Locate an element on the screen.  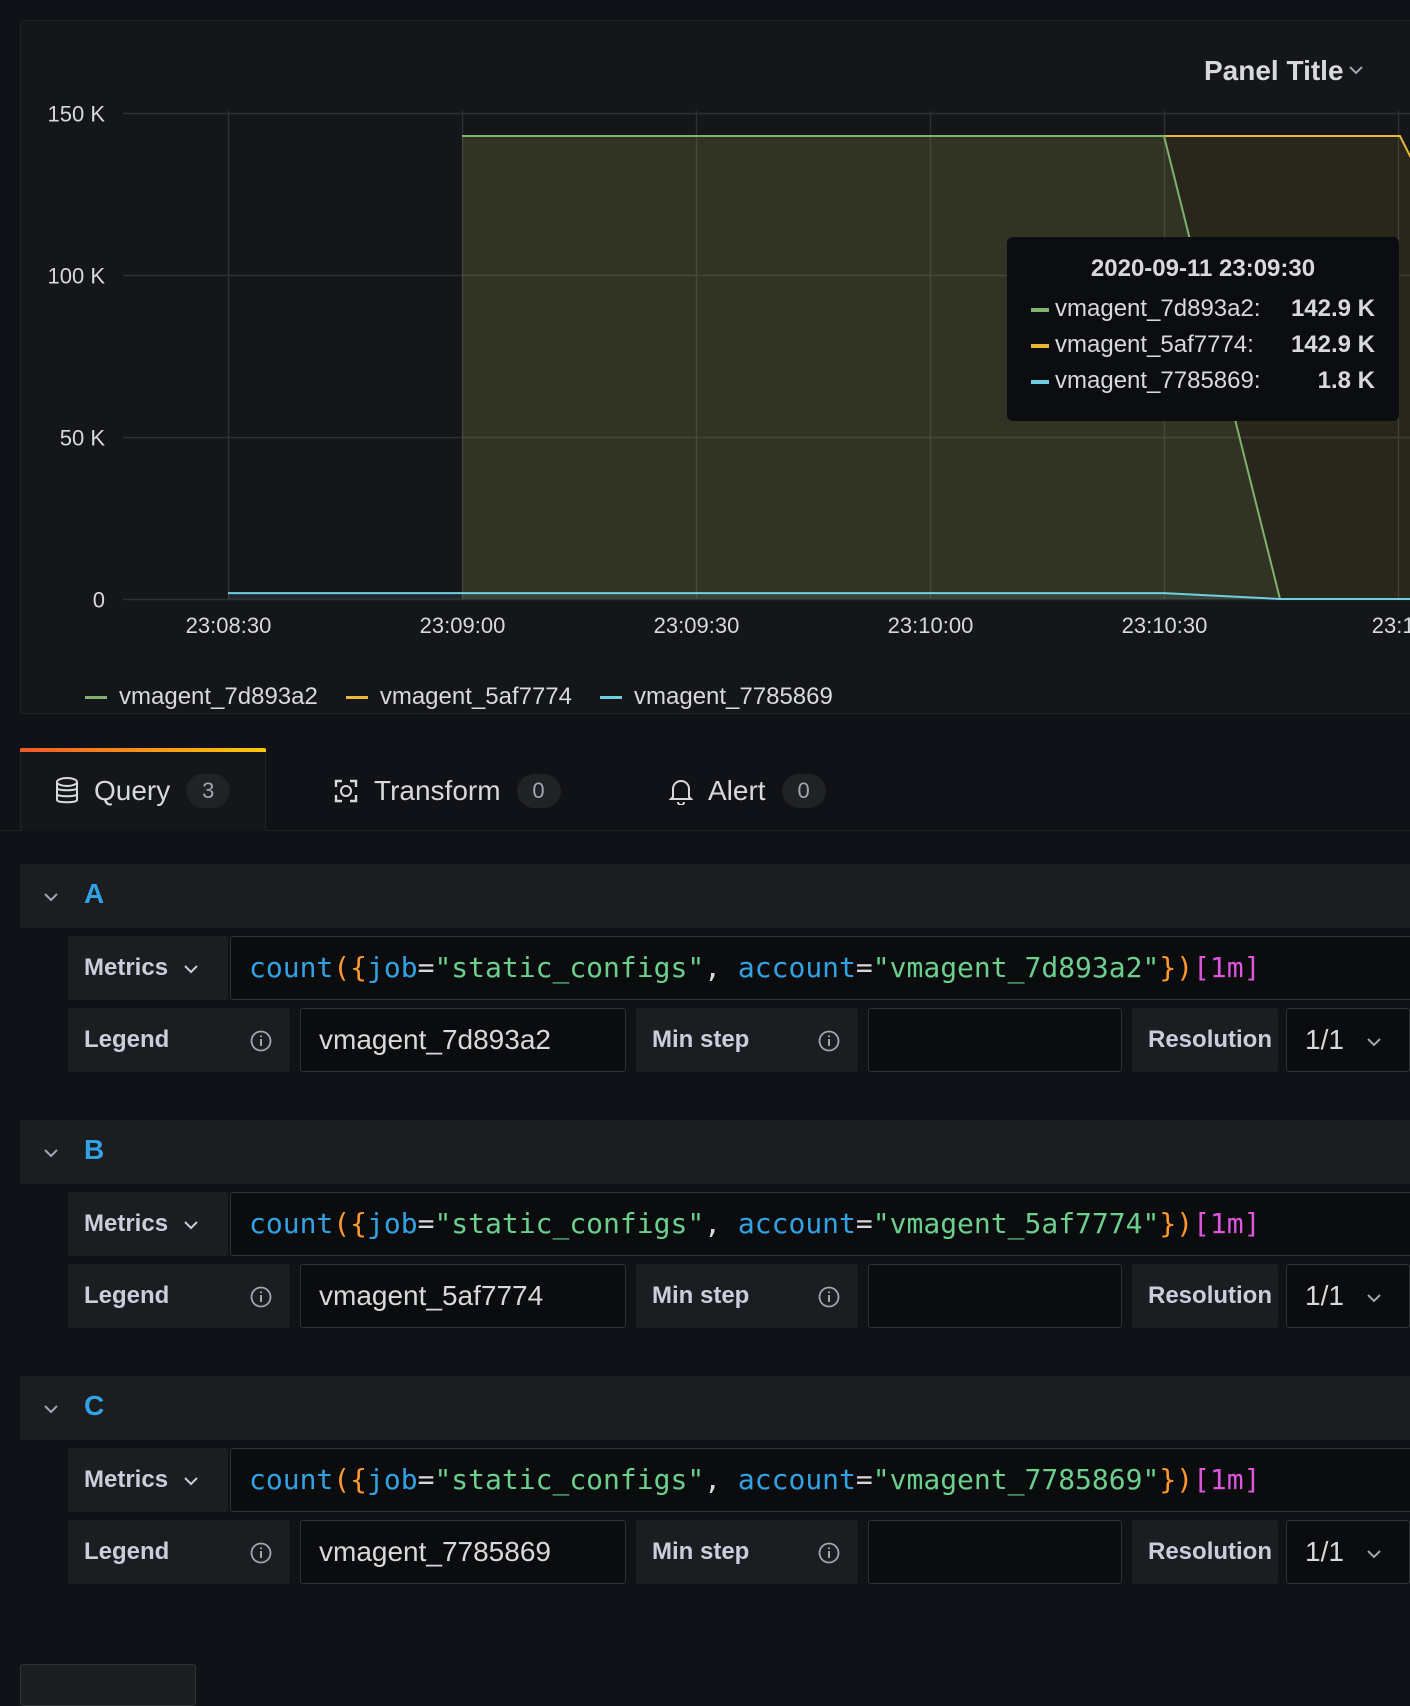
legend-label: vmagent_7785869 is located at coordinates (733, 697).